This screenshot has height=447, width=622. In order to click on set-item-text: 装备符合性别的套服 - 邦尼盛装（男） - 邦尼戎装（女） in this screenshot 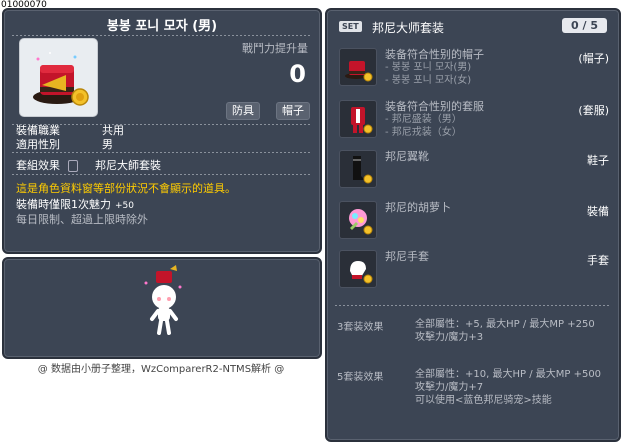, I will do `click(434, 119)`.